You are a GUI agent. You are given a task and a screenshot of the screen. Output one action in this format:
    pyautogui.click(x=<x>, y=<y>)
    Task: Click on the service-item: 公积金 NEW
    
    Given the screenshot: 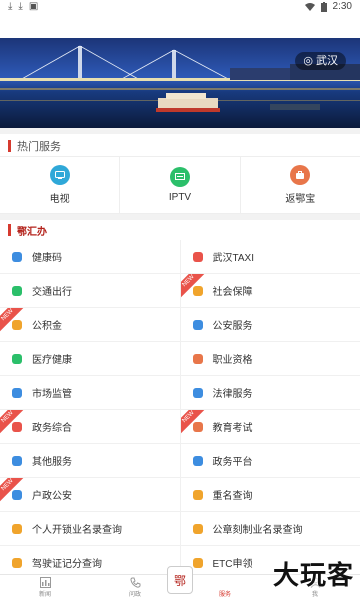 What is the action you would take?
    pyautogui.click(x=90, y=324)
    